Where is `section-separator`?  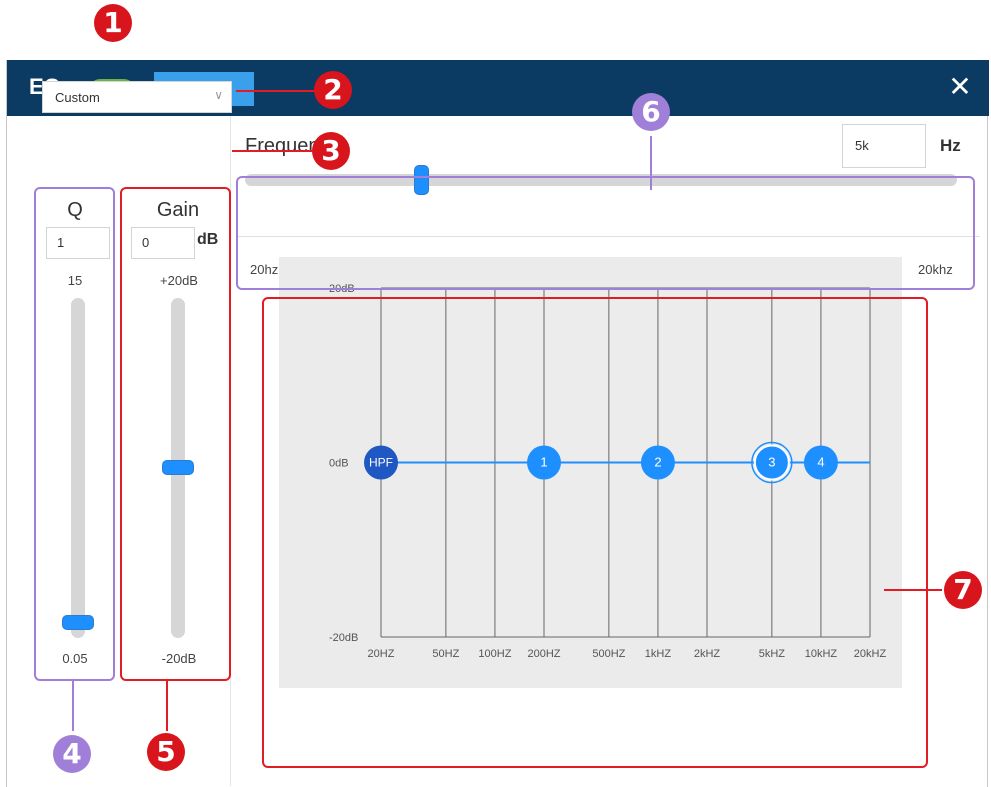
section-separator is located at coordinates (608, 236).